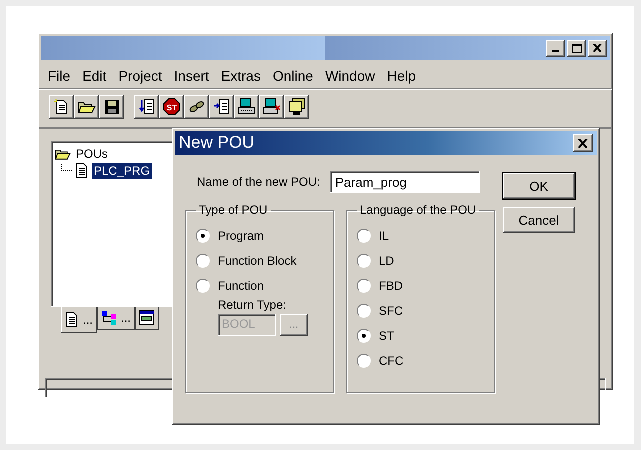  Describe the element at coordinates (539, 220) in the screenshot. I see `dialog-button: Cancel` at that location.